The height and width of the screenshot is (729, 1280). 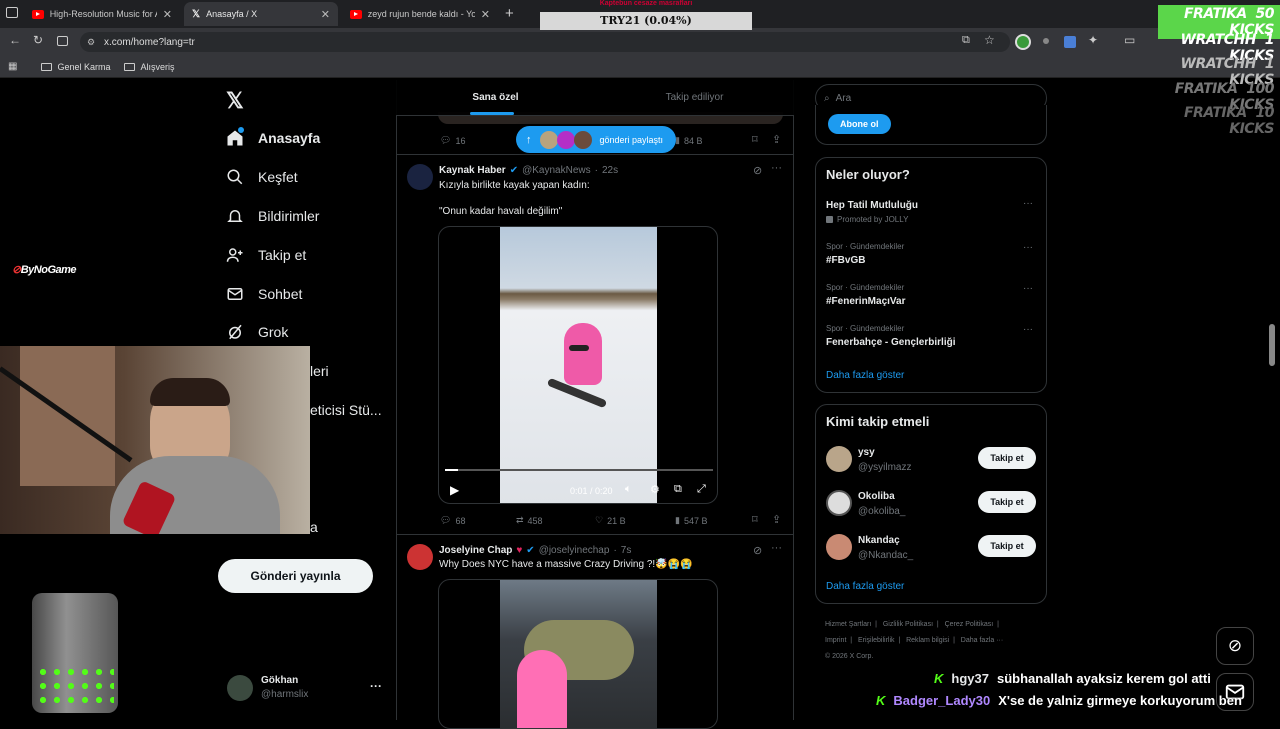 I want to click on like-count: ♡ 21 B, so click(x=610, y=520).